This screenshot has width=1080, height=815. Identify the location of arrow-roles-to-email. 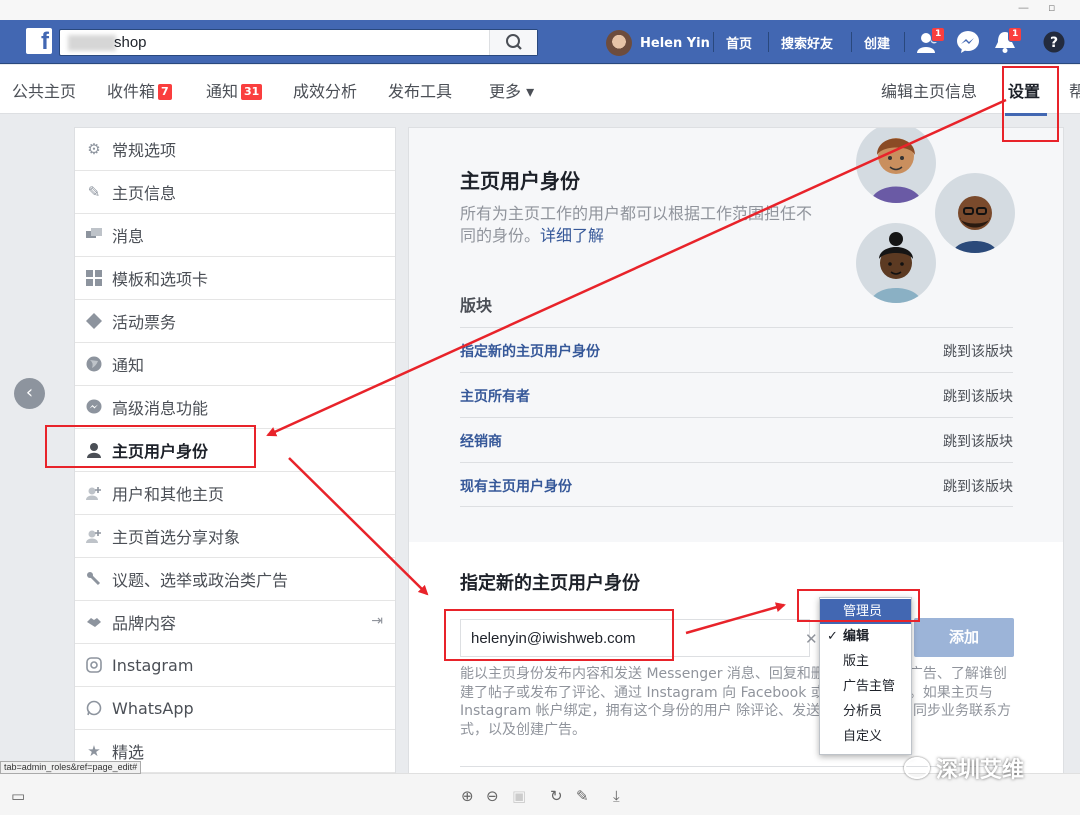
(358, 526).